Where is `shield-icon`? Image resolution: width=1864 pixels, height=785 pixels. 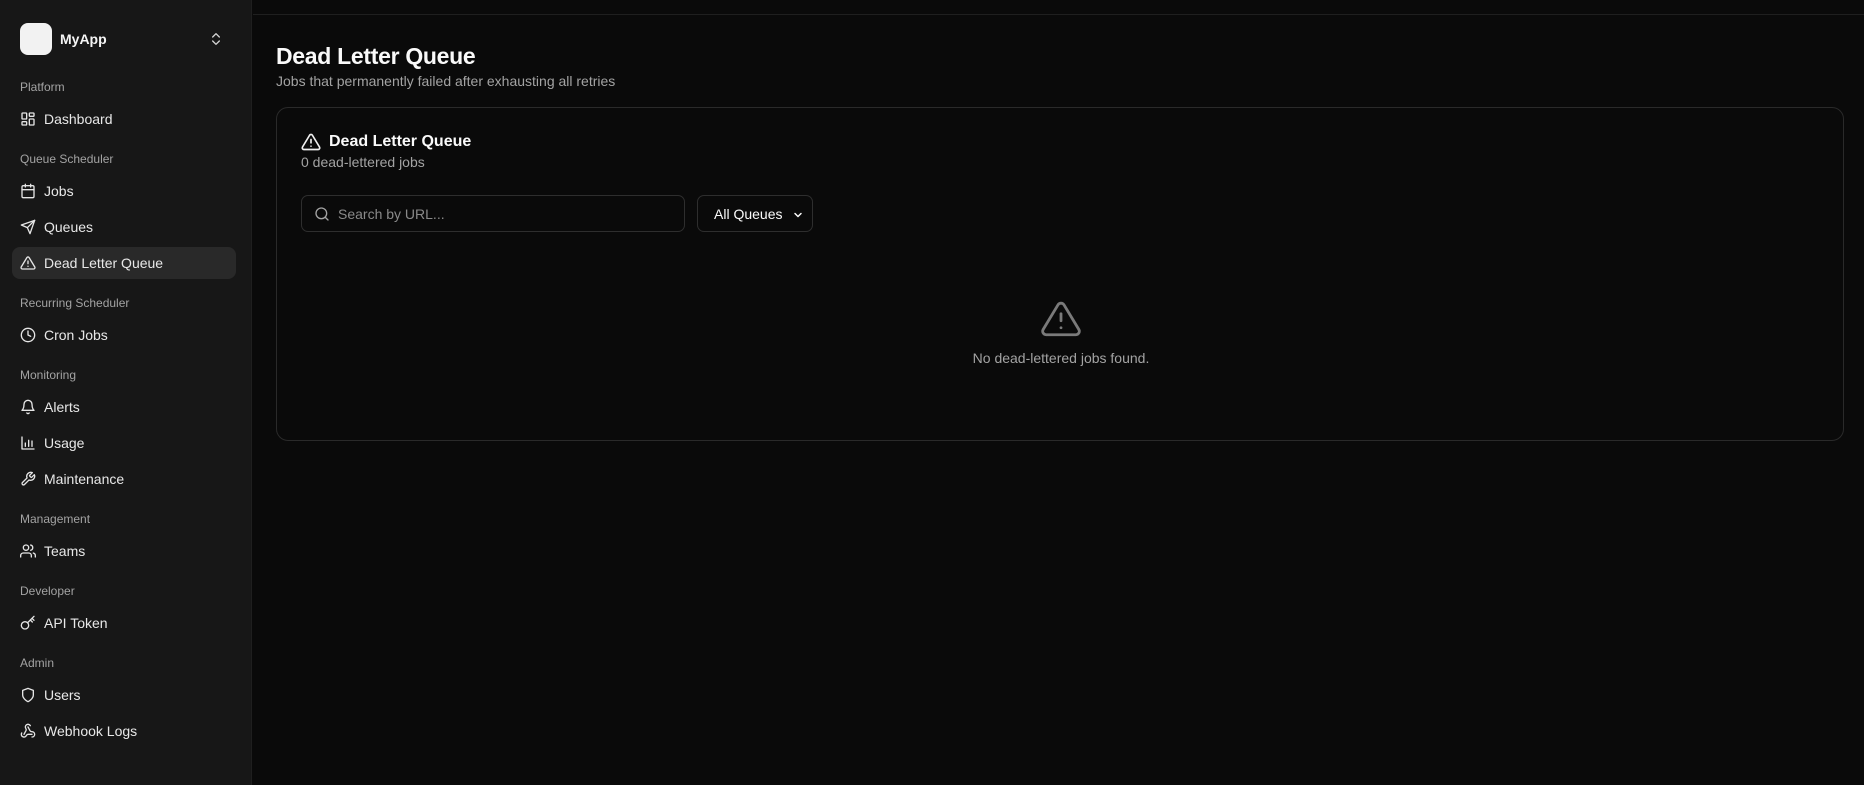
shield-icon is located at coordinates (28, 695).